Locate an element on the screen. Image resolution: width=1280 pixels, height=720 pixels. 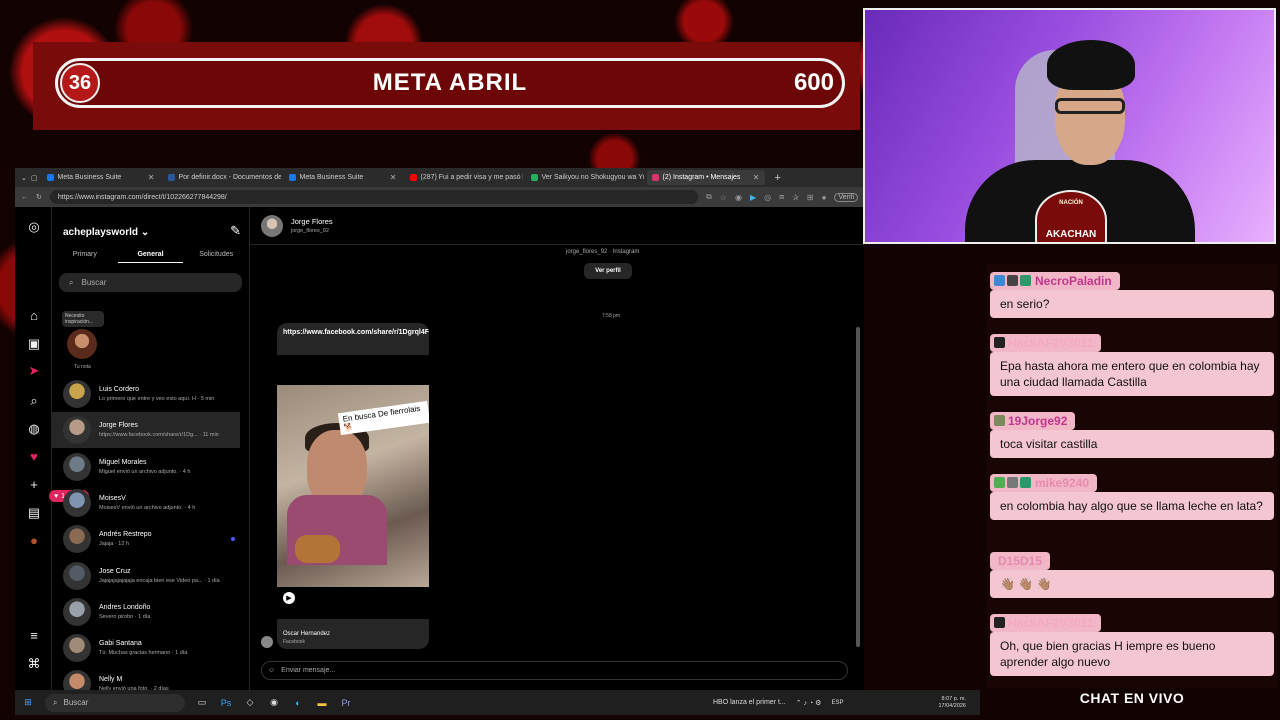
clock: 8:07 p. m. 17/04/2026 is located at coordinates (952, 703).